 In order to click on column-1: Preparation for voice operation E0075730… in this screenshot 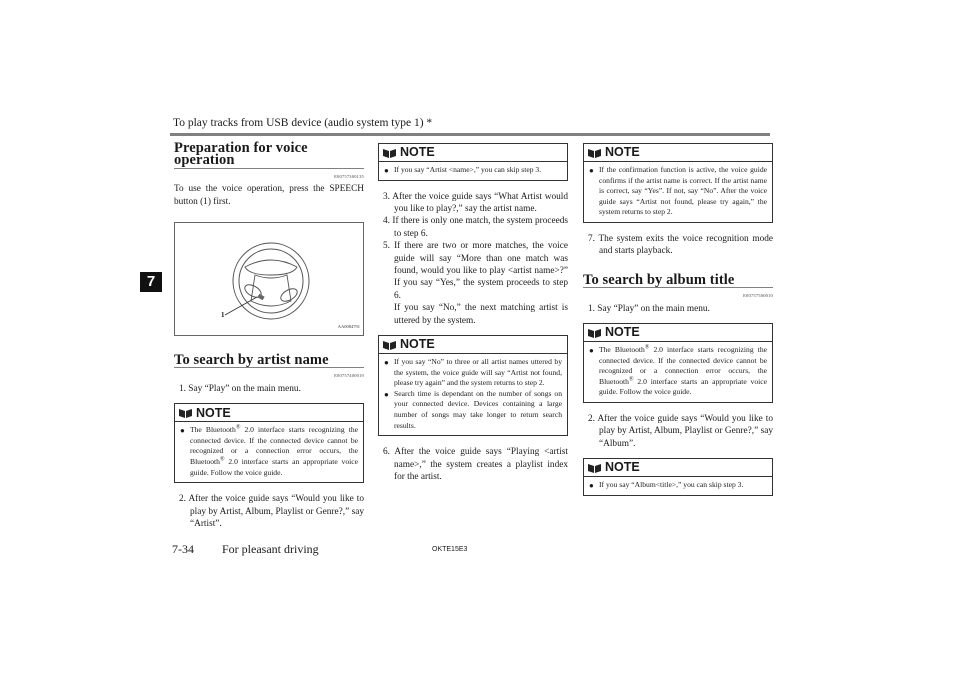, I will do `click(269, 335)`.